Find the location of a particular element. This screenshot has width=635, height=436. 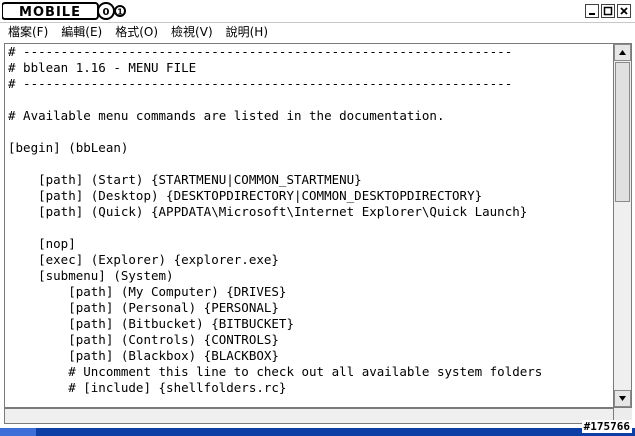

horizontal-scrollbar is located at coordinates (309, 416).